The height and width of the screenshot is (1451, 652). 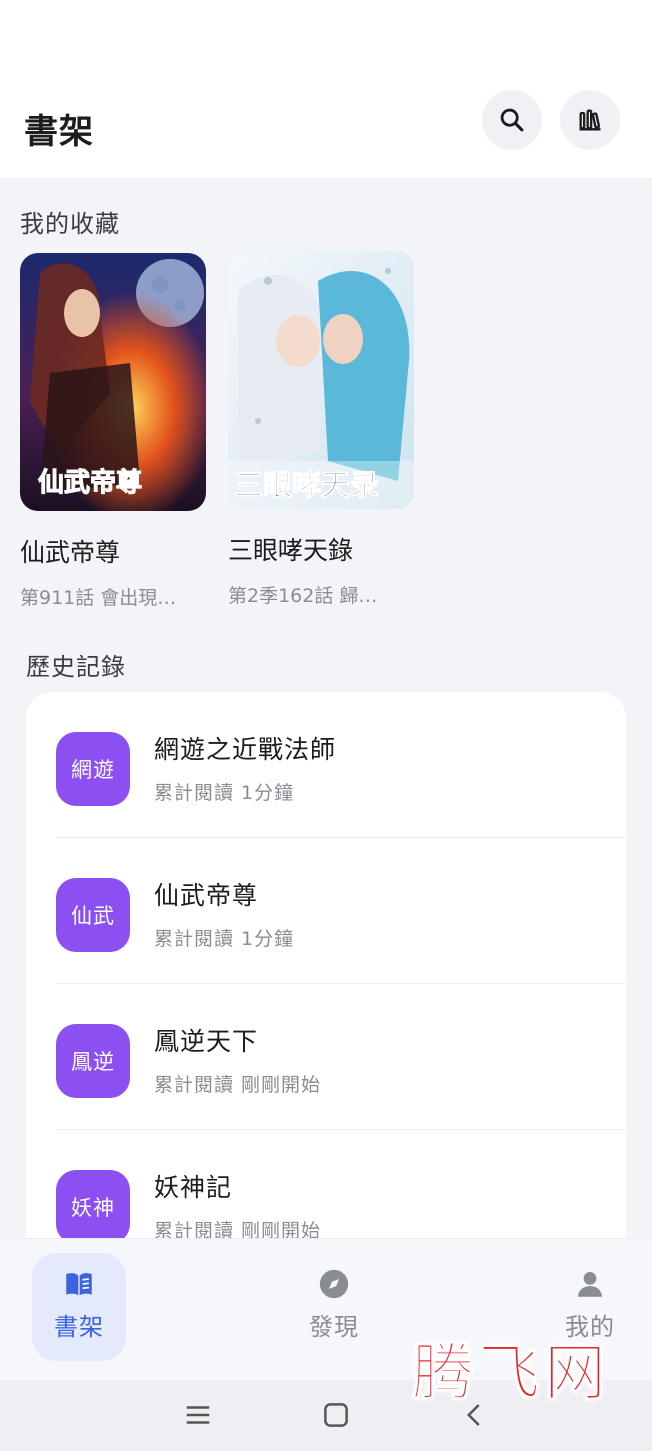 I want to click on menu-icon, so click(x=198, y=1415).